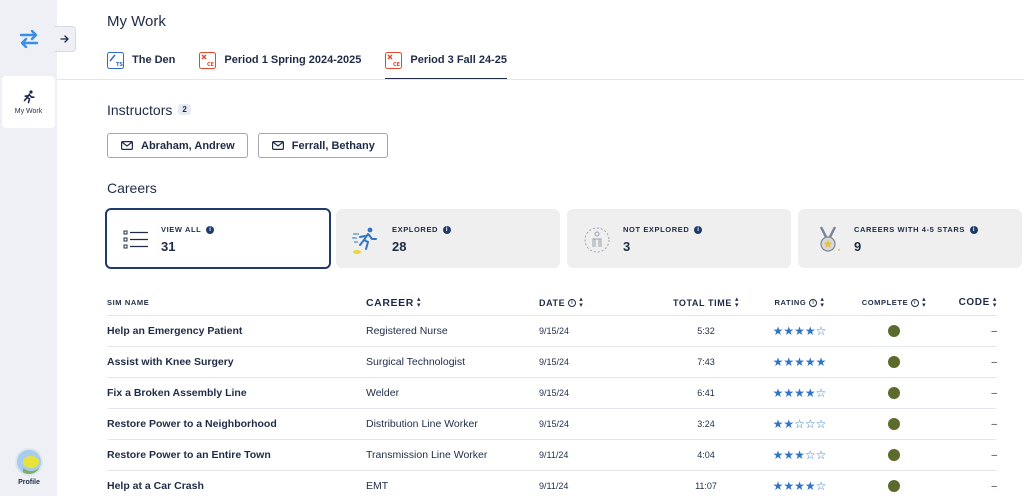  Describe the element at coordinates (458, 60) in the screenshot. I see `tab-label: Period 3 Fall 24-25` at that location.